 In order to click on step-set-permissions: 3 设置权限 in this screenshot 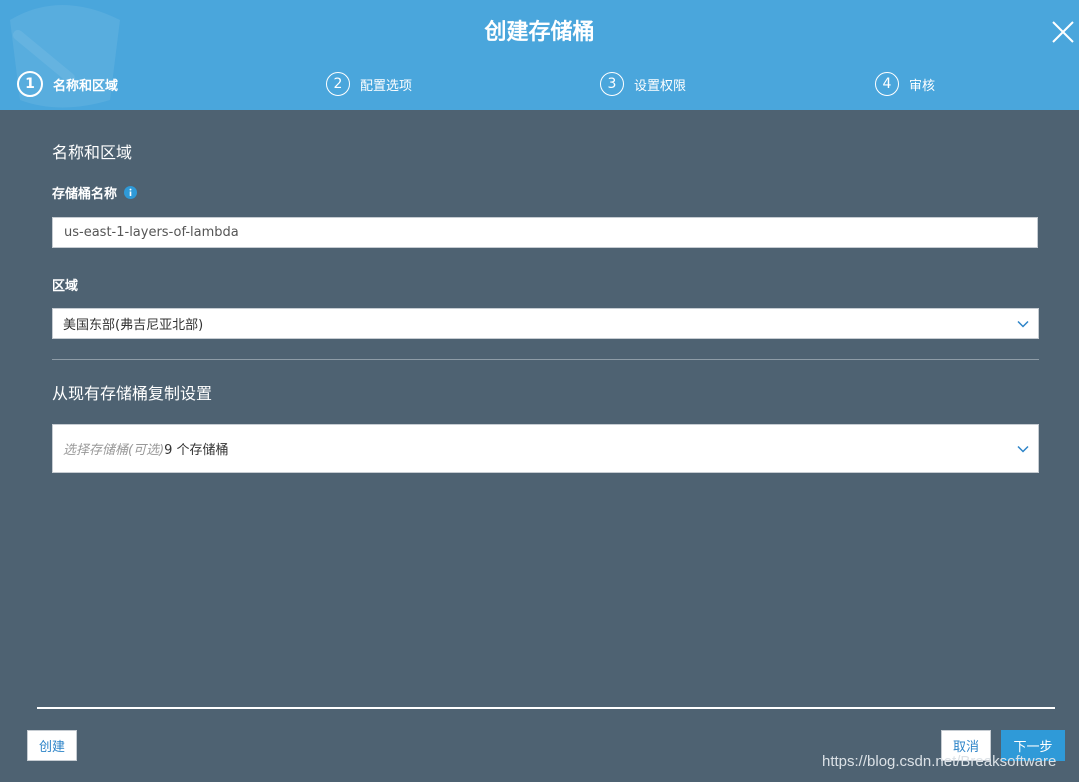, I will do `click(643, 84)`.